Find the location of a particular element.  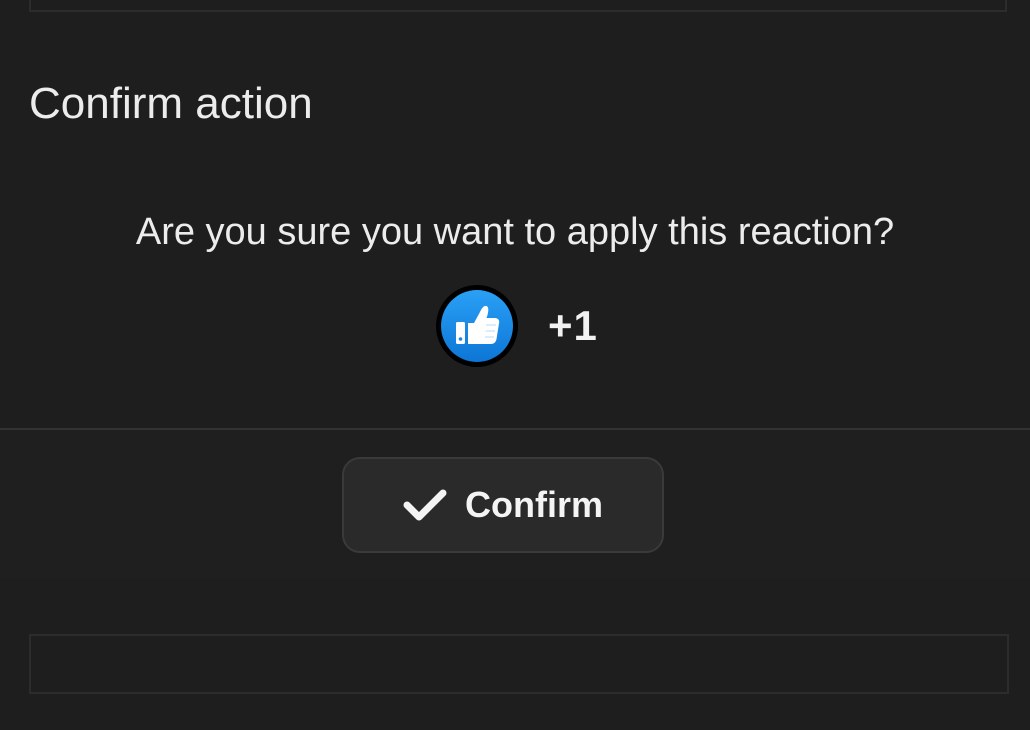

confirm-button: Confirm is located at coordinates (503, 505).